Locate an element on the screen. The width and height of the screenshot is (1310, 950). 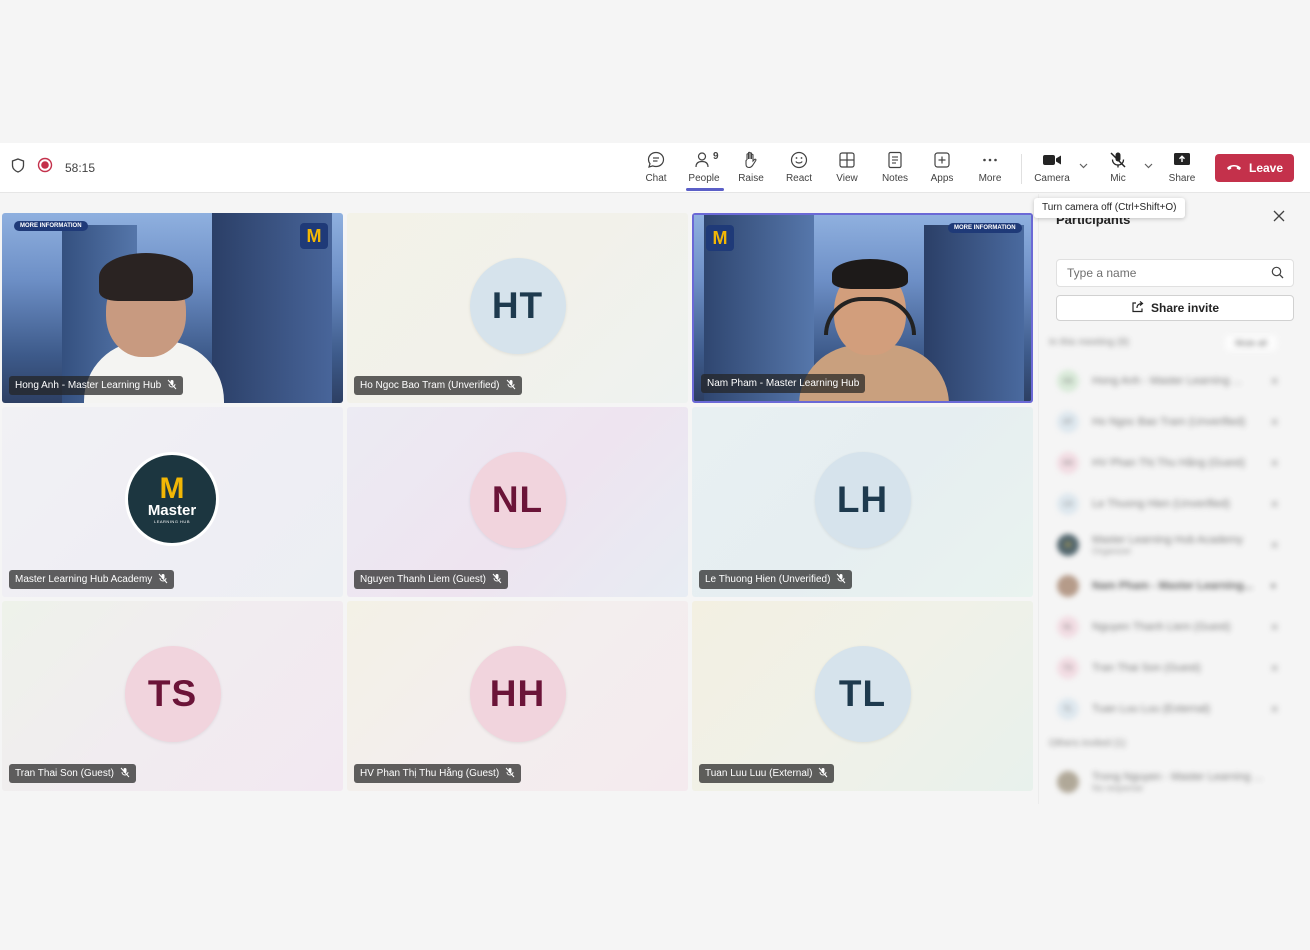
participant-tile: TL Tuan Luu Luu (External) is located at coordinates (862, 696).